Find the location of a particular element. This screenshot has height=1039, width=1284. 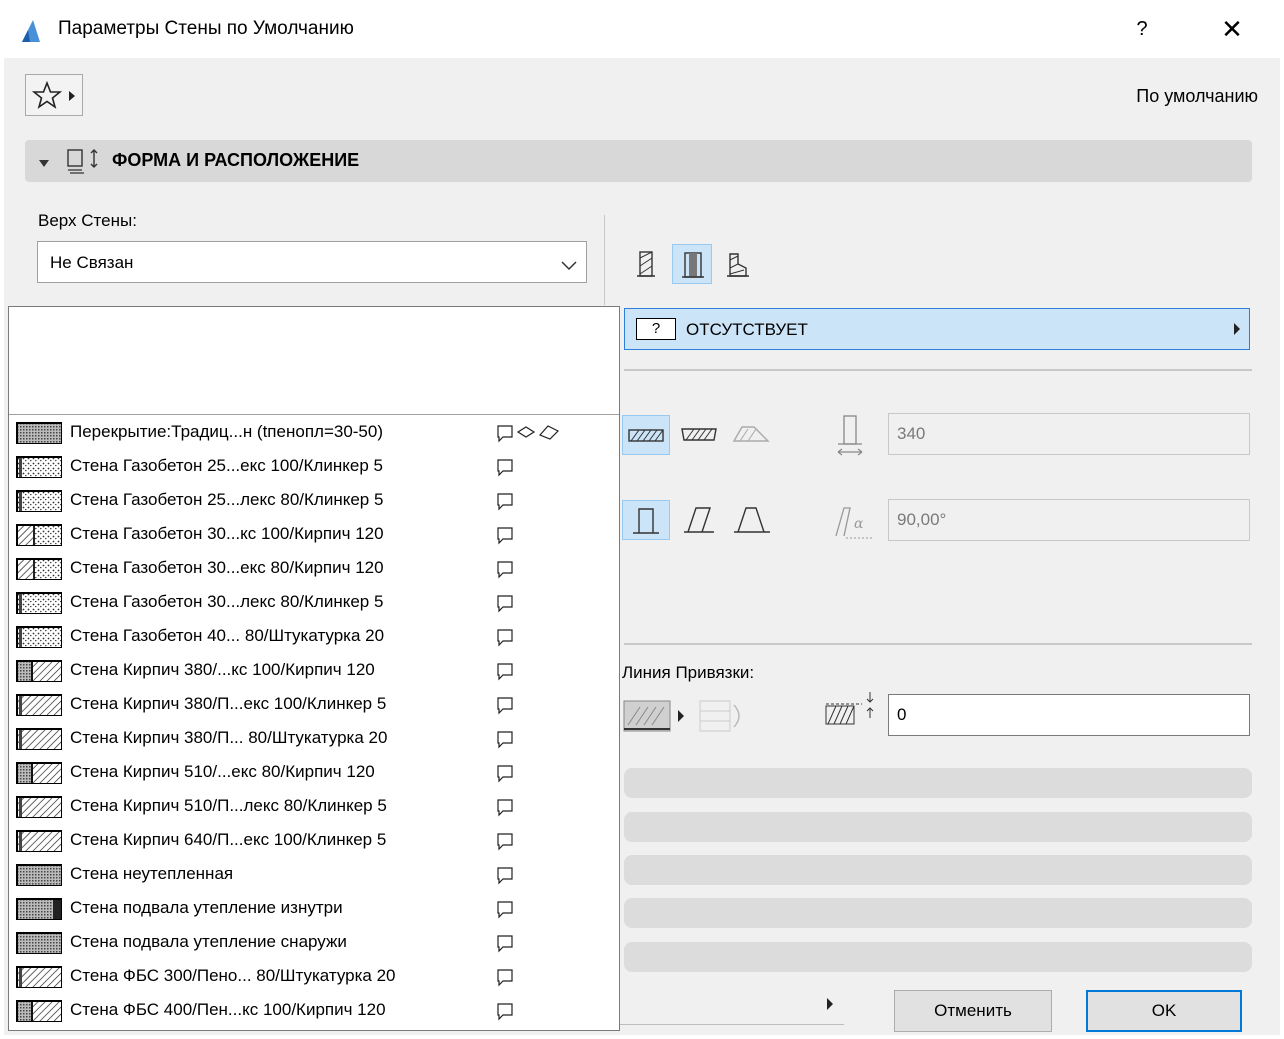

wall-straight-button is located at coordinates (646, 435).